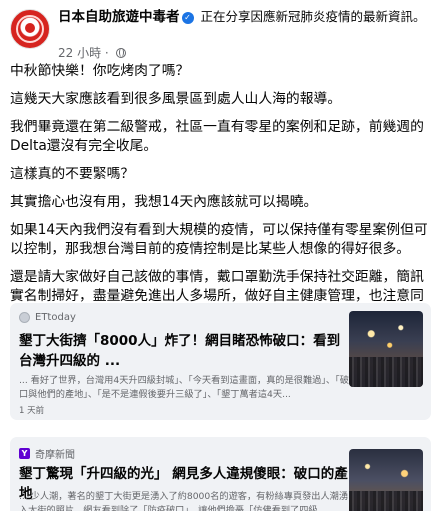 The width and height of the screenshot is (441, 511). What do you see at coordinates (100, 71) in the screenshot?
I see `post-paragraph: 中秋節快樂！你吃烤肉了嗎？` at bounding box center [100, 71].